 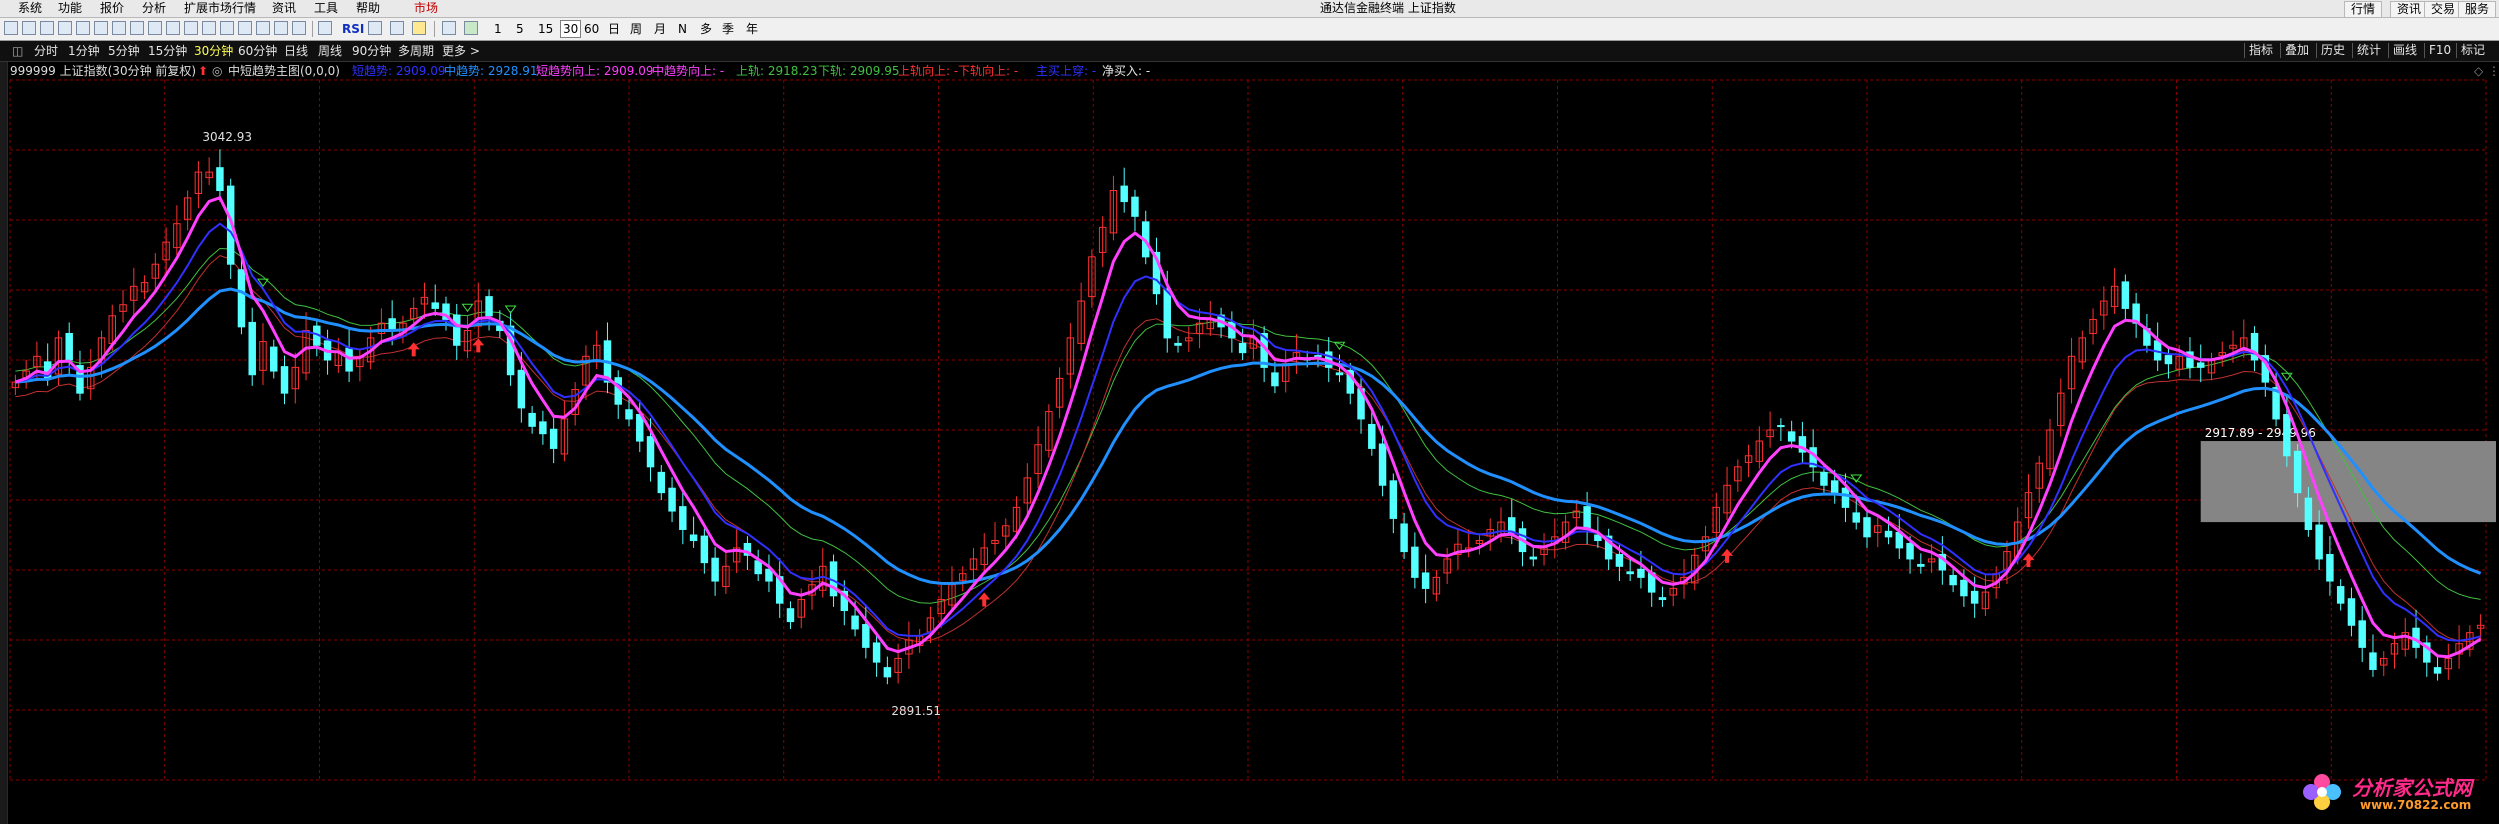 I want to click on watermark-title: 分析家公式网, so click(x=2412, y=788).